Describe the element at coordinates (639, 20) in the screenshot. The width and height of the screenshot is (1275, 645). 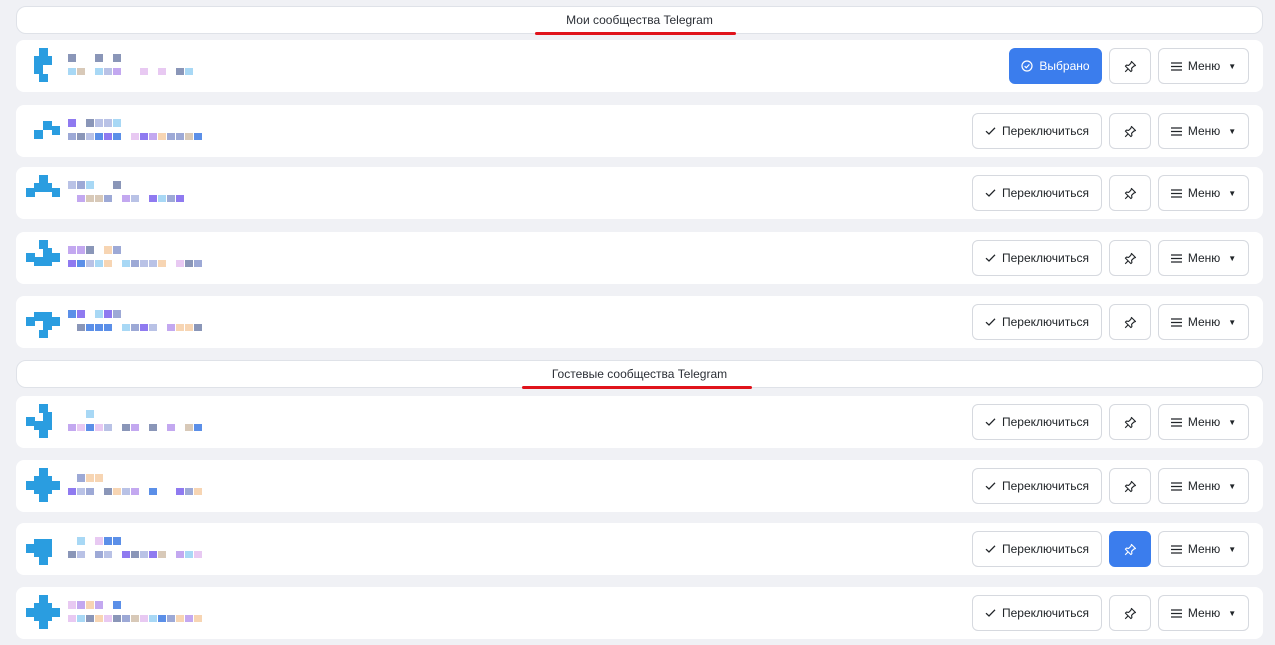
I see `section-title: Мои сообщества Telegram` at that location.